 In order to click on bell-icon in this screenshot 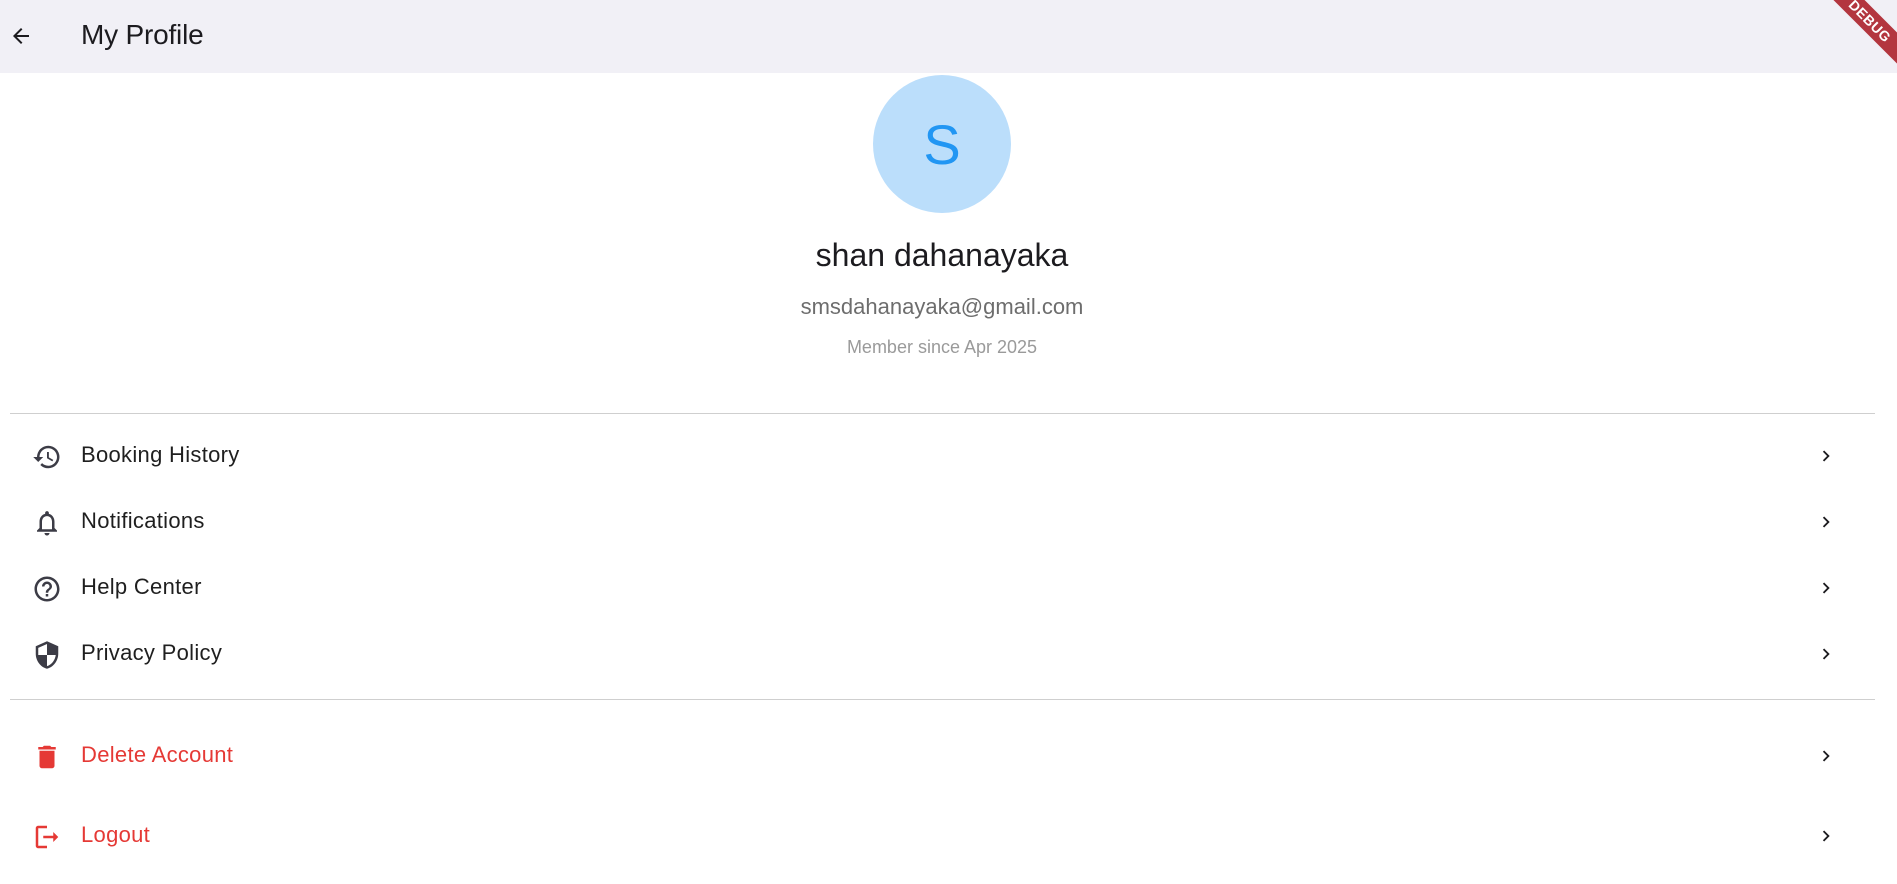, I will do `click(47, 523)`.